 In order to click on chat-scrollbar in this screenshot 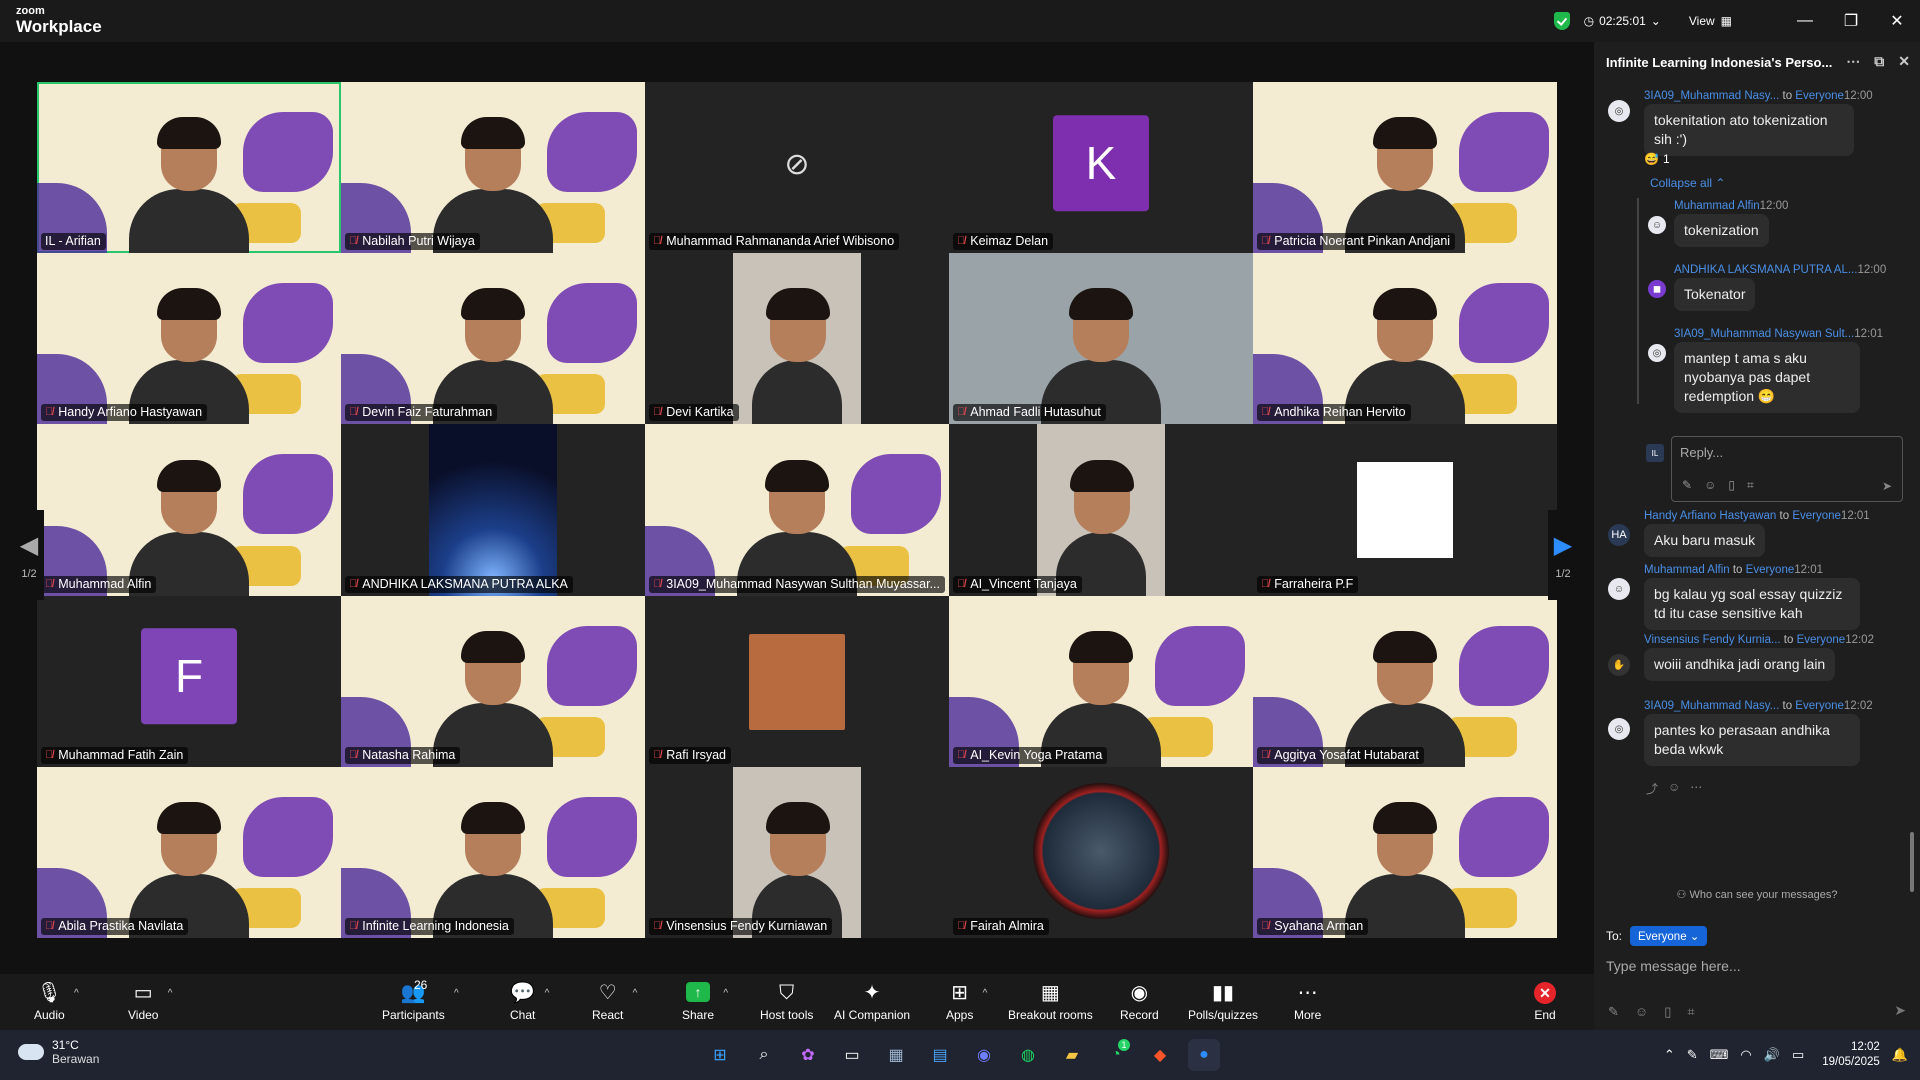, I will do `click(1912, 862)`.